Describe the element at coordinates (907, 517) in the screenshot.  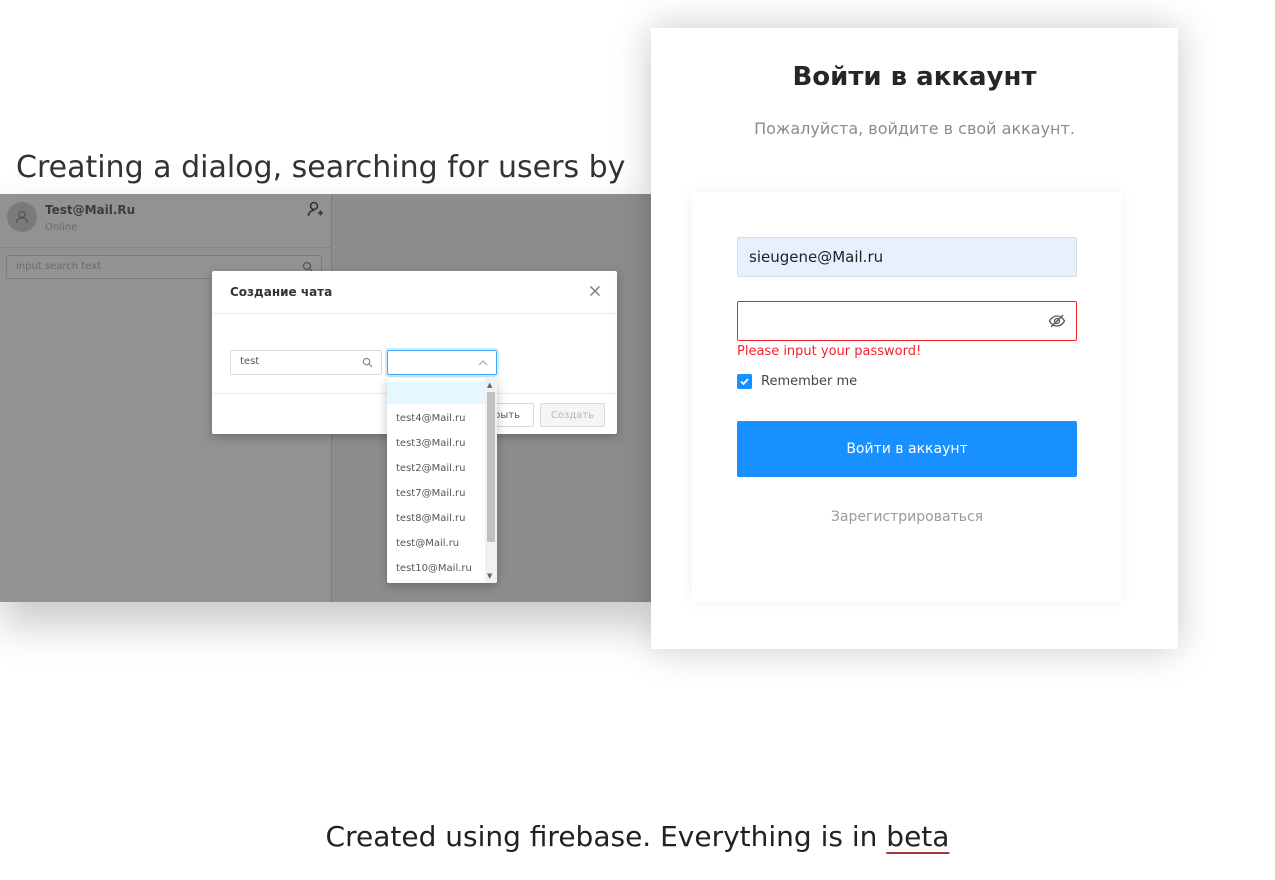
I see `register-link: Зарегистрироваться` at that location.